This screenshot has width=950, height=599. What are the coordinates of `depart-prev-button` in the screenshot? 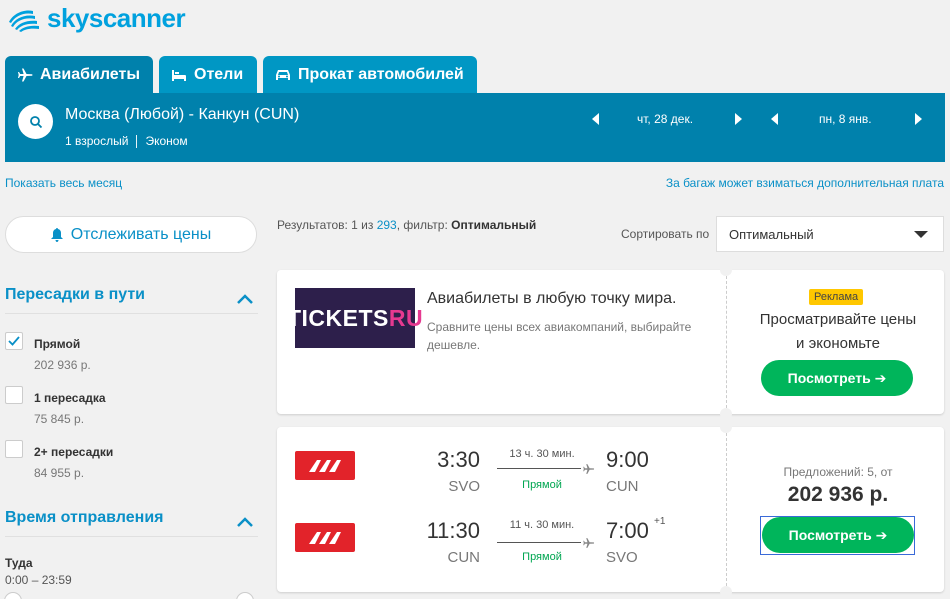 It's located at (595, 119).